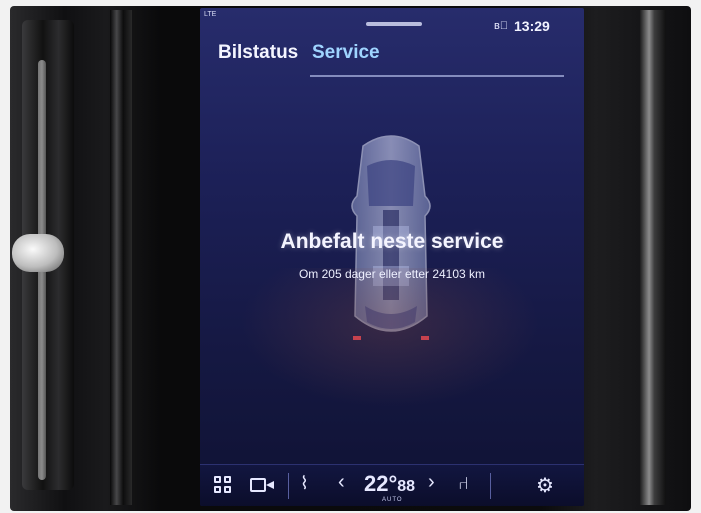 The image size is (701, 513). I want to click on tab-bilstatus: Bilstatus, so click(258, 53).